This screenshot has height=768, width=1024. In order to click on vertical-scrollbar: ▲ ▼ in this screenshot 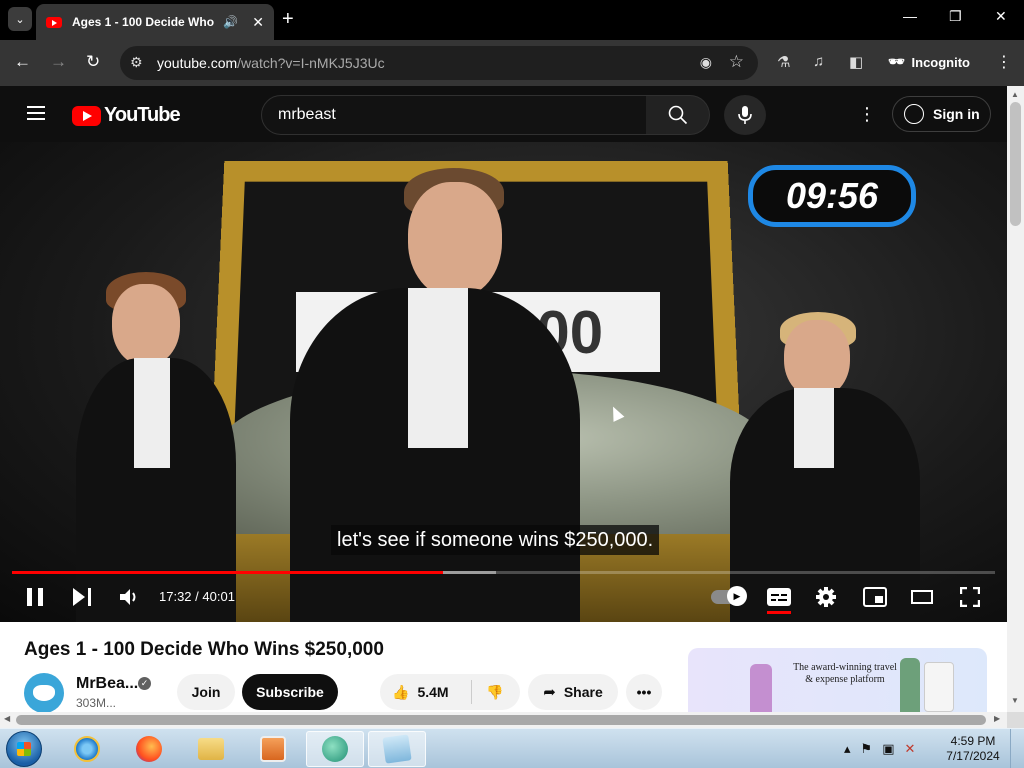, I will do `click(1015, 399)`.